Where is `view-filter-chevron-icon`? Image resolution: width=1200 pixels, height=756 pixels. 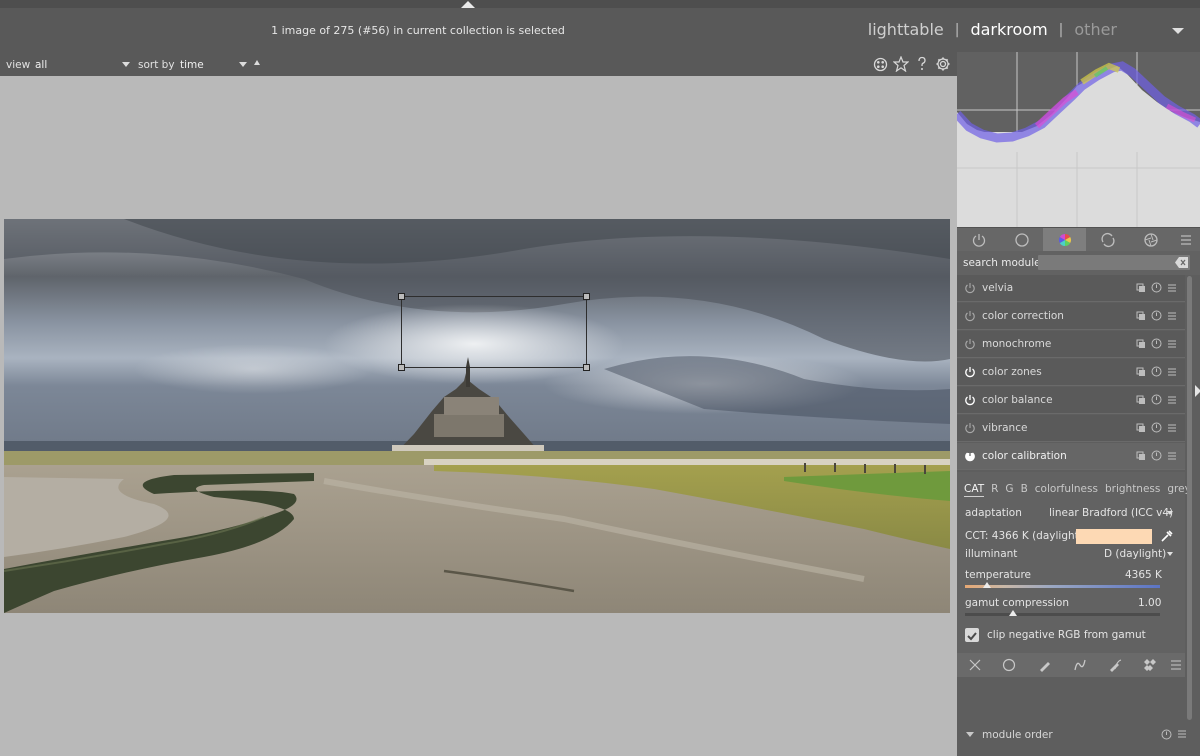 view-filter-chevron-icon is located at coordinates (126, 64).